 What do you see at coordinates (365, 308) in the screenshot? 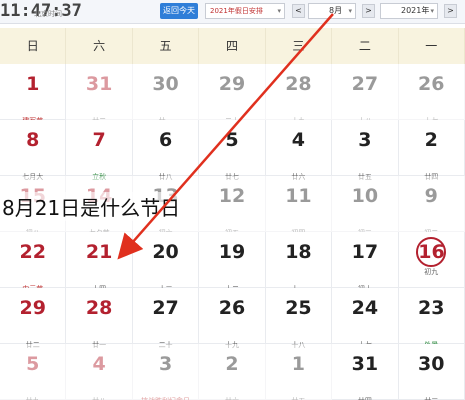
I see `day-number: 24` at bounding box center [365, 308].